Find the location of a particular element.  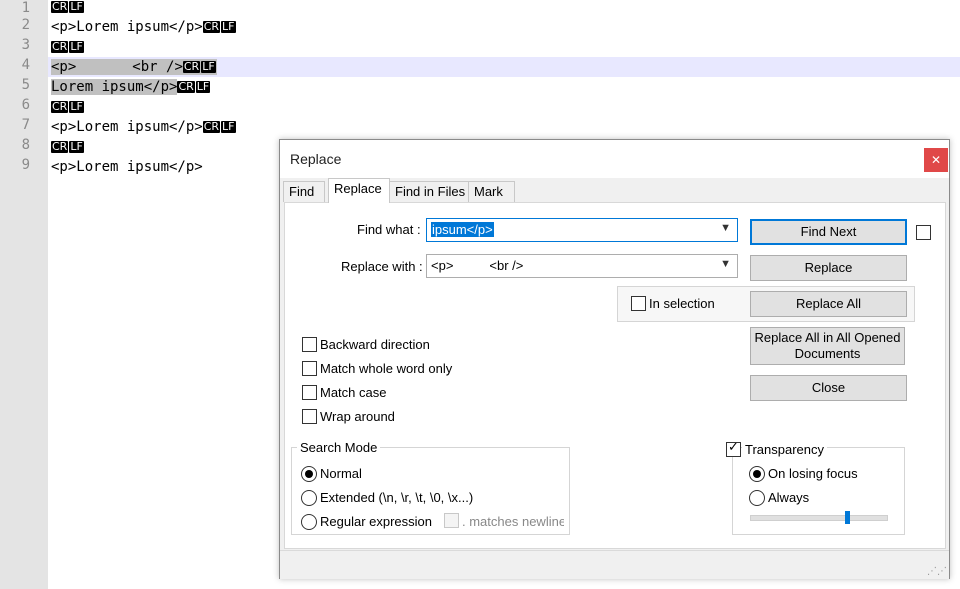

wrap-around-checkbox is located at coordinates (309, 416).